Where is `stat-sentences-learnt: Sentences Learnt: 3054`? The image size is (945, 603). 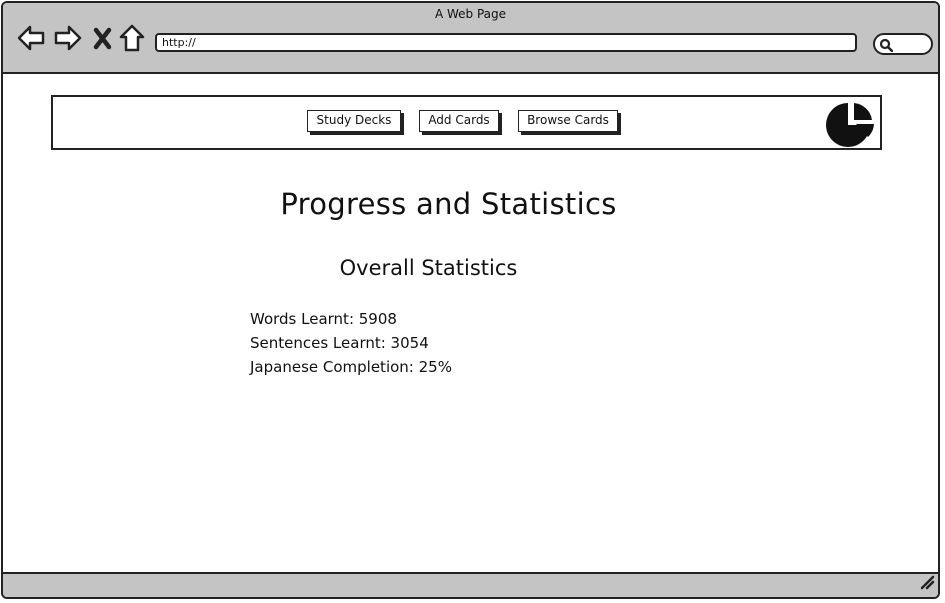 stat-sentences-learnt: Sentences Learnt: 3054 is located at coordinates (339, 343).